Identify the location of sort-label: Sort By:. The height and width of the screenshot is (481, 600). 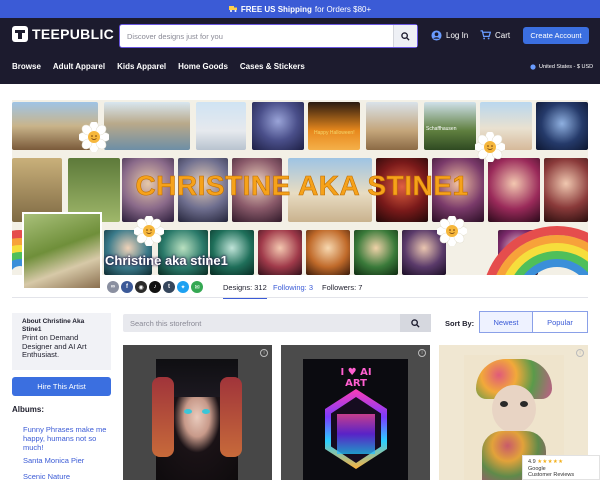
(460, 323).